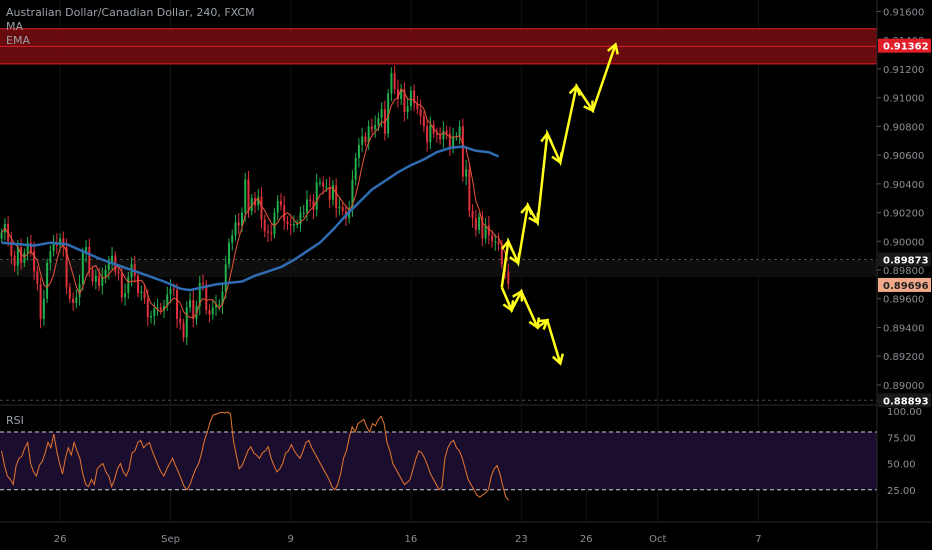 This screenshot has height=550, width=932. Describe the element at coordinates (558, 166) in the screenshot. I see `bullish-arrow-path` at that location.